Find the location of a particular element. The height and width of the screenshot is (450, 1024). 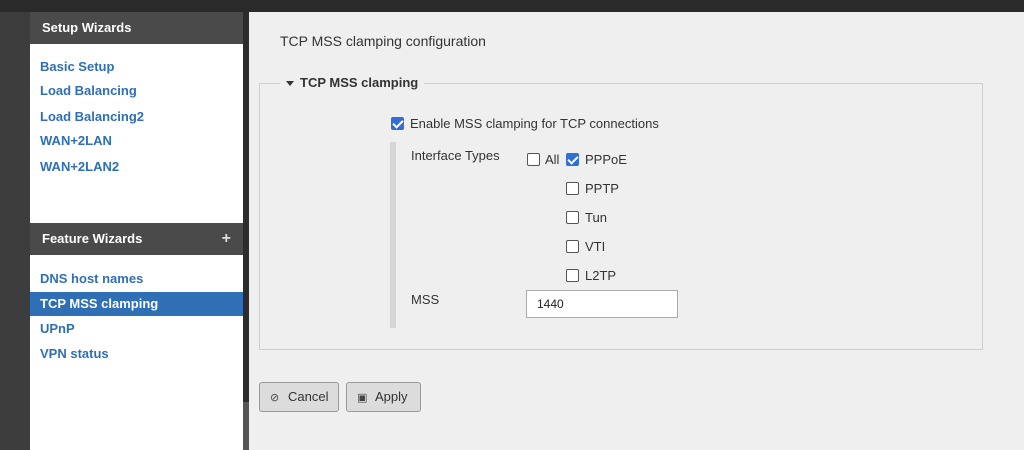

feature-wizards-header: Feature Wizards + is located at coordinates (136, 239).